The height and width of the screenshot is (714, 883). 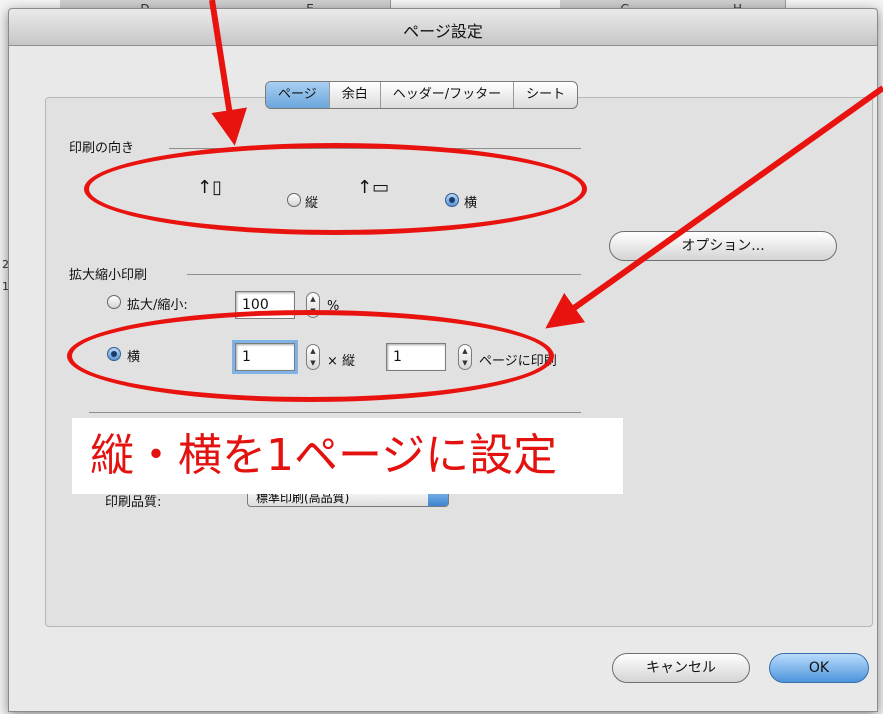 I want to click on arrow-to-fit-pages, so click(x=714, y=207).